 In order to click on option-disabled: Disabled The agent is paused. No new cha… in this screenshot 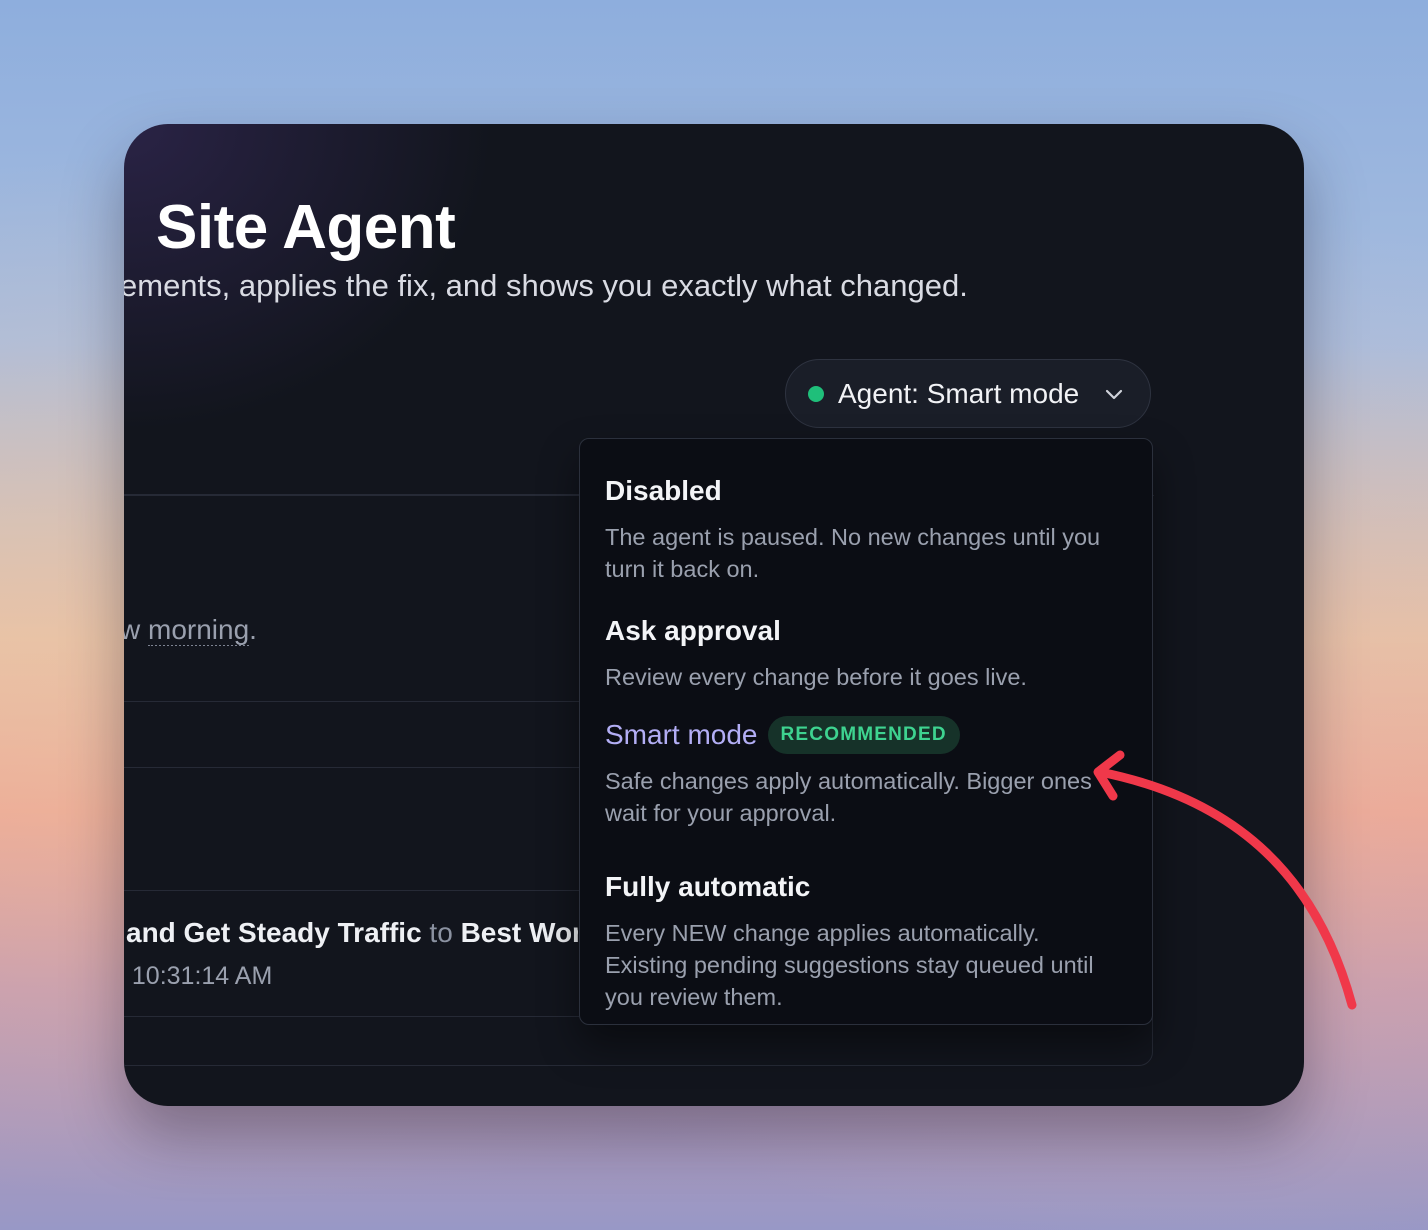, I will do `click(855, 526)`.